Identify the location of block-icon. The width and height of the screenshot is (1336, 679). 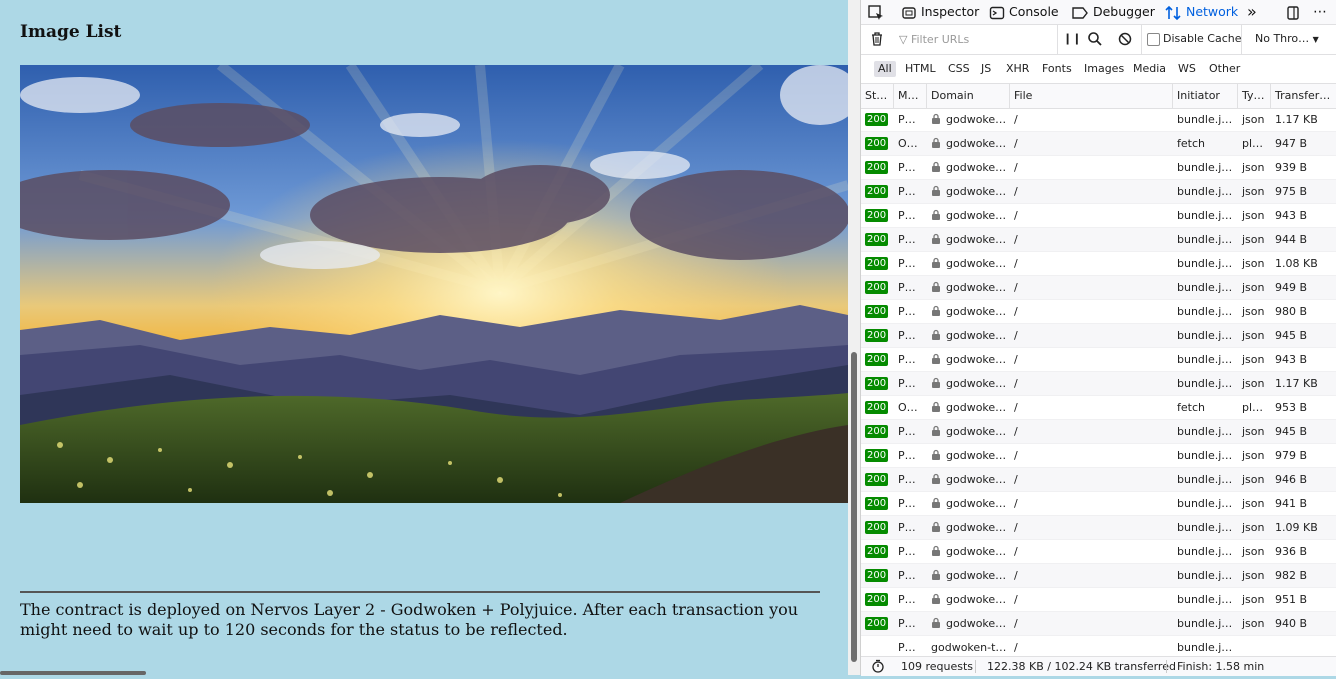
(1125, 40).